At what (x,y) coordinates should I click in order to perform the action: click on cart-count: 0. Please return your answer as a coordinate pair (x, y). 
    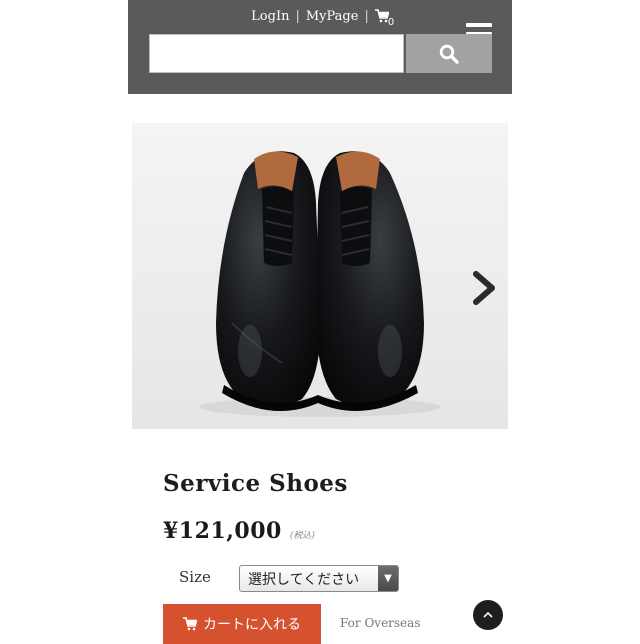
    Looking at the image, I should click on (391, 22).